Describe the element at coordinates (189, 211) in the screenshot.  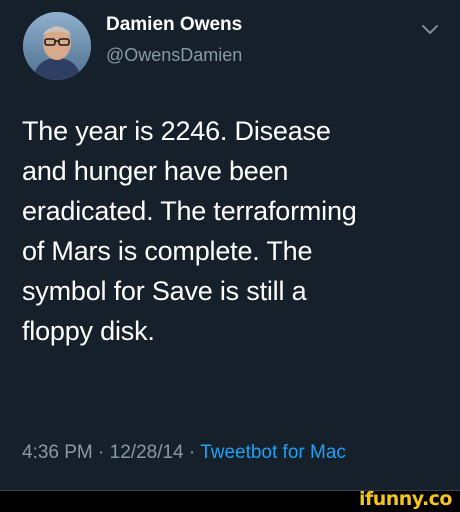
I see `tweet-text-line: eradicated. The terraforming` at that location.